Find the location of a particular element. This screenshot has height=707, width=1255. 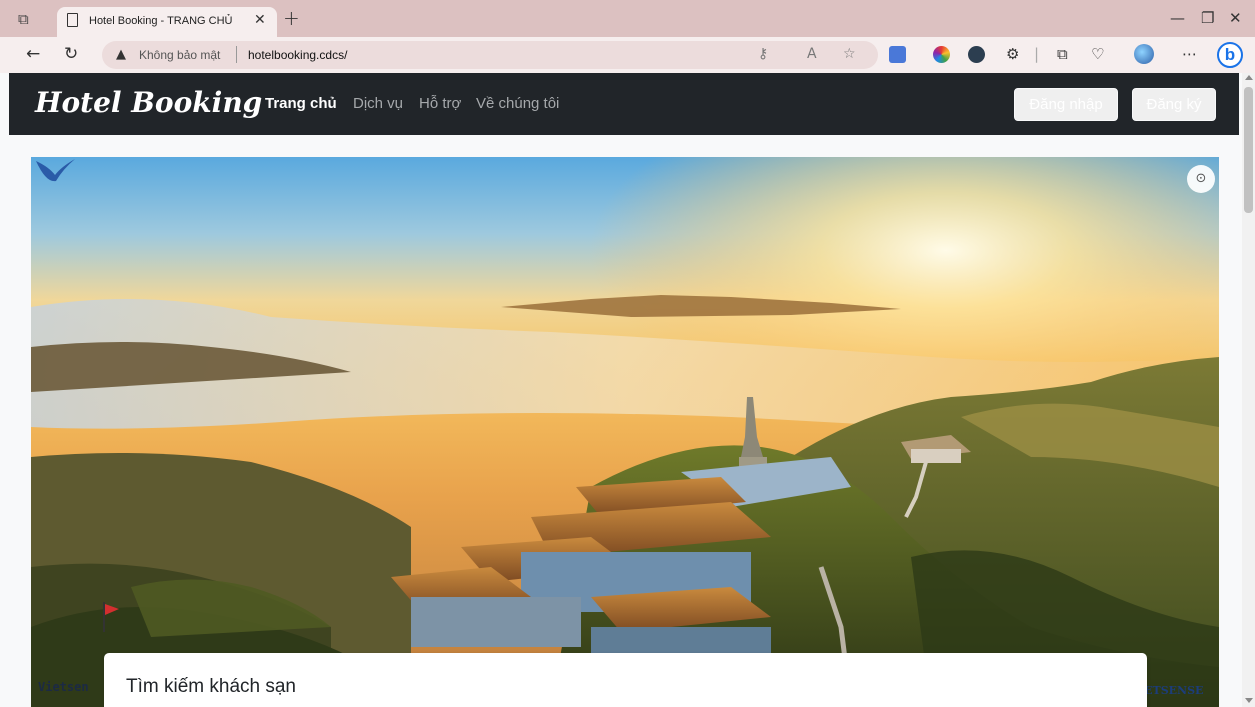

browser-tab: Hotel Booking - TRANG CHỦ ✕ is located at coordinates (167, 22).